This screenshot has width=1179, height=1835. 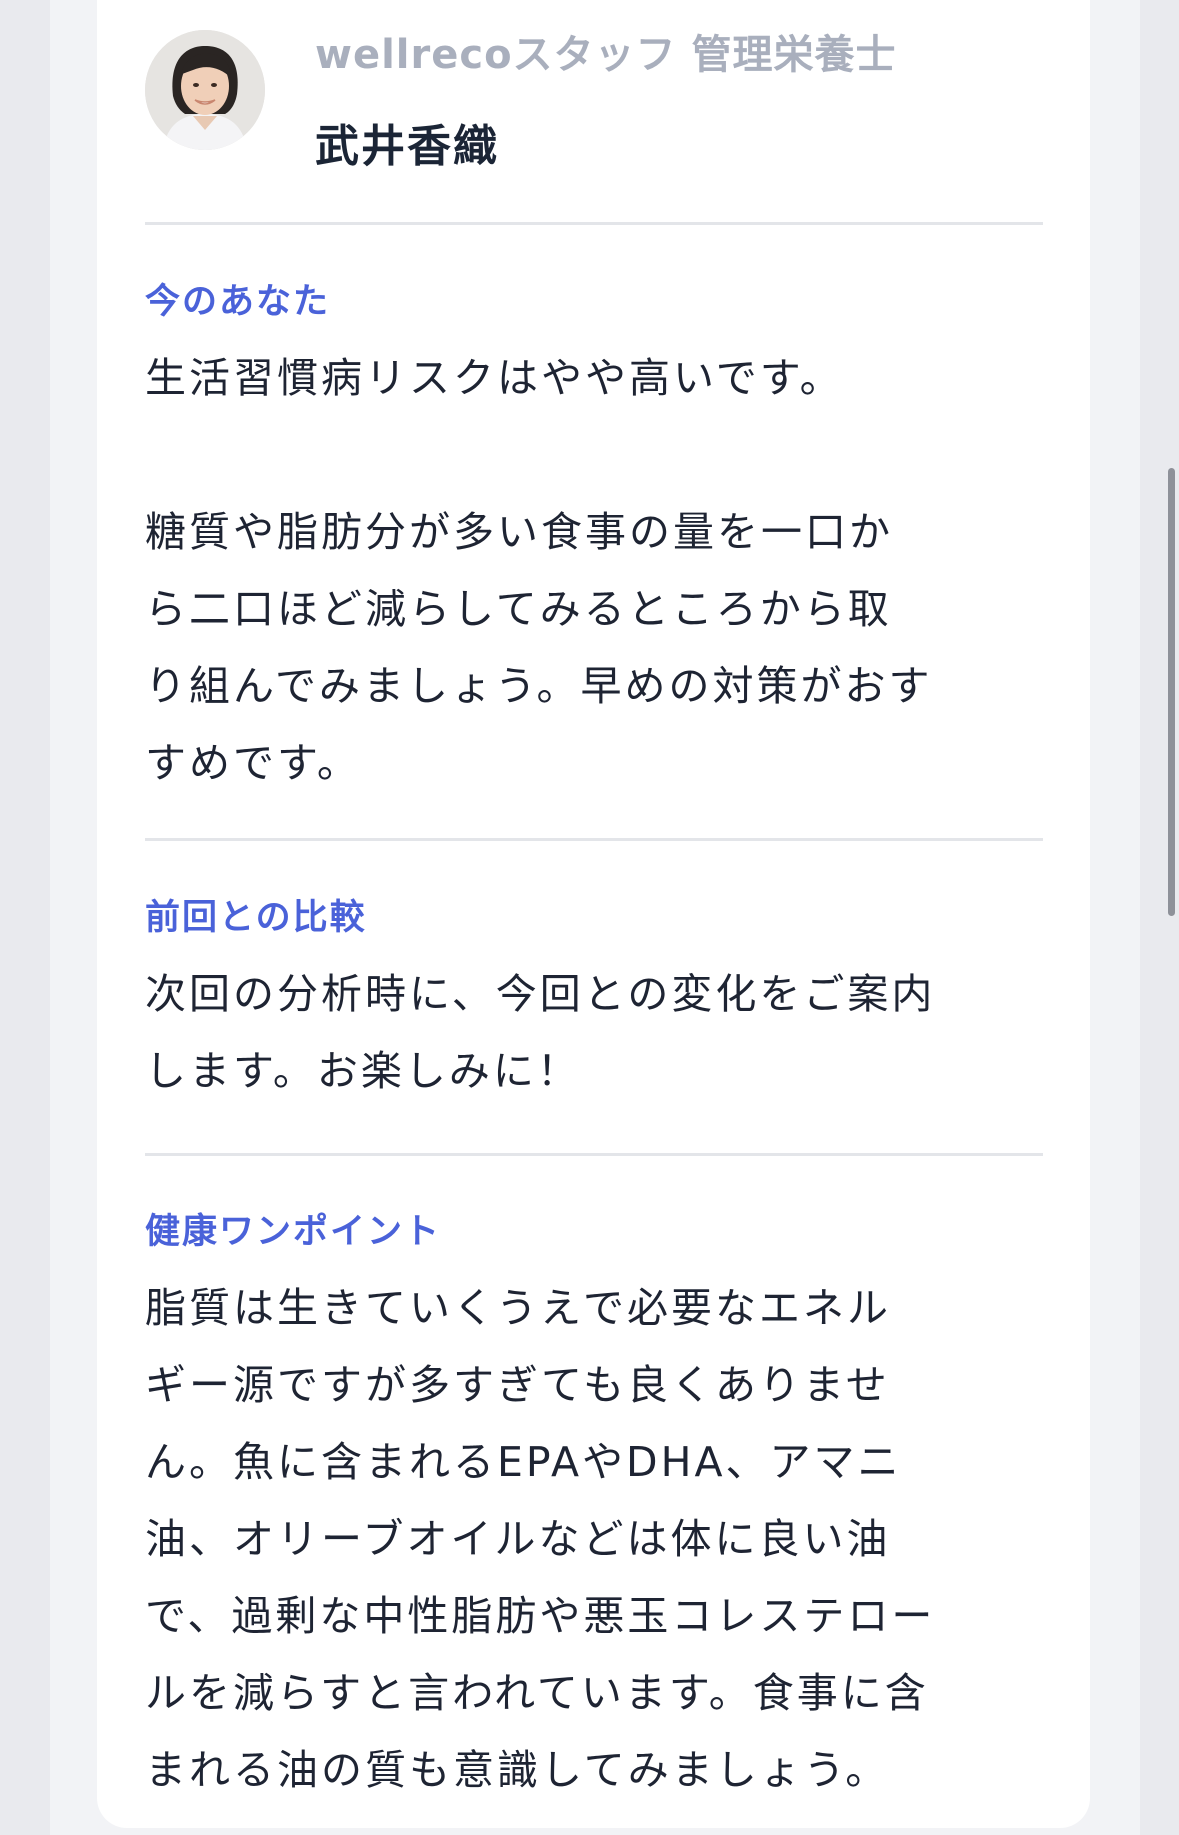 I want to click on avatar, so click(x=205, y=90).